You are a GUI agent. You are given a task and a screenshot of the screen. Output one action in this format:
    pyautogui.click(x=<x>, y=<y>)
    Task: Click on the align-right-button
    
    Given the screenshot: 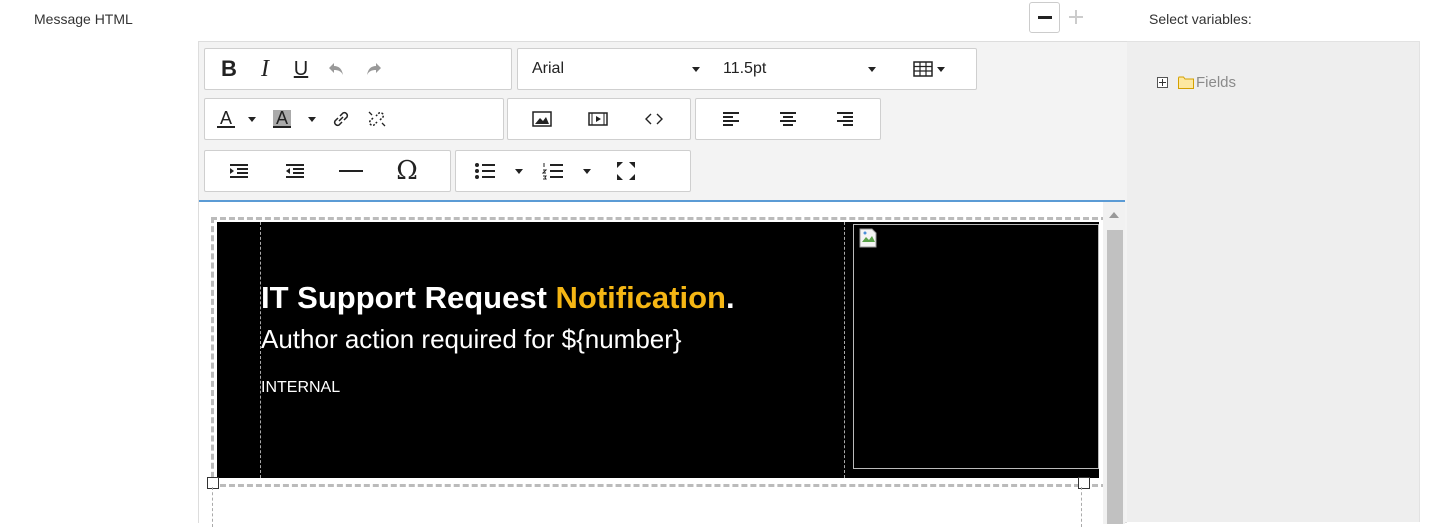 What is the action you would take?
    pyautogui.click(x=845, y=119)
    